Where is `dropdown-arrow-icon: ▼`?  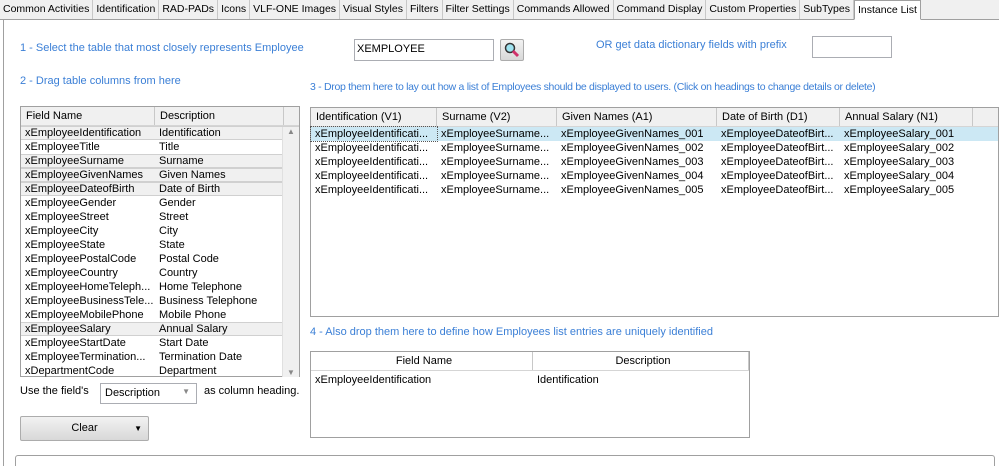 dropdown-arrow-icon: ▼ is located at coordinates (138, 428).